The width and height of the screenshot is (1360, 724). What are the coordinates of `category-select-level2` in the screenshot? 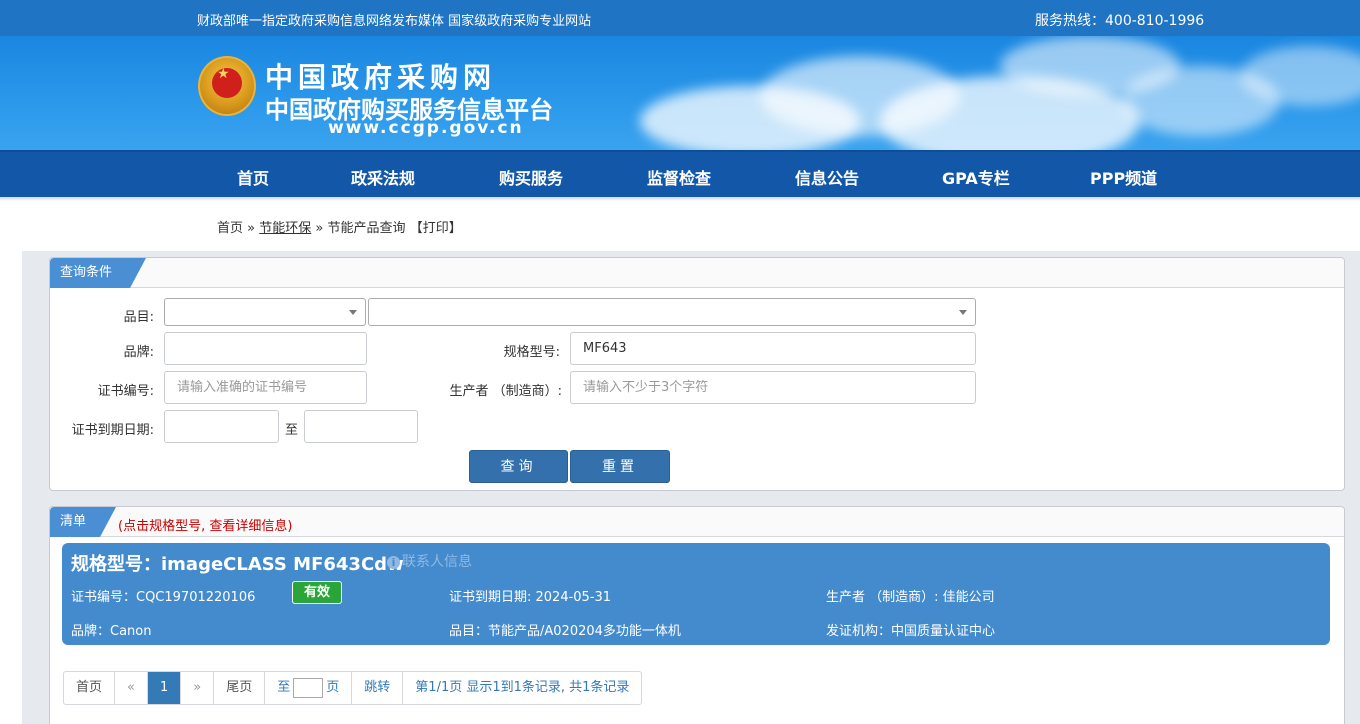 It's located at (672, 312).